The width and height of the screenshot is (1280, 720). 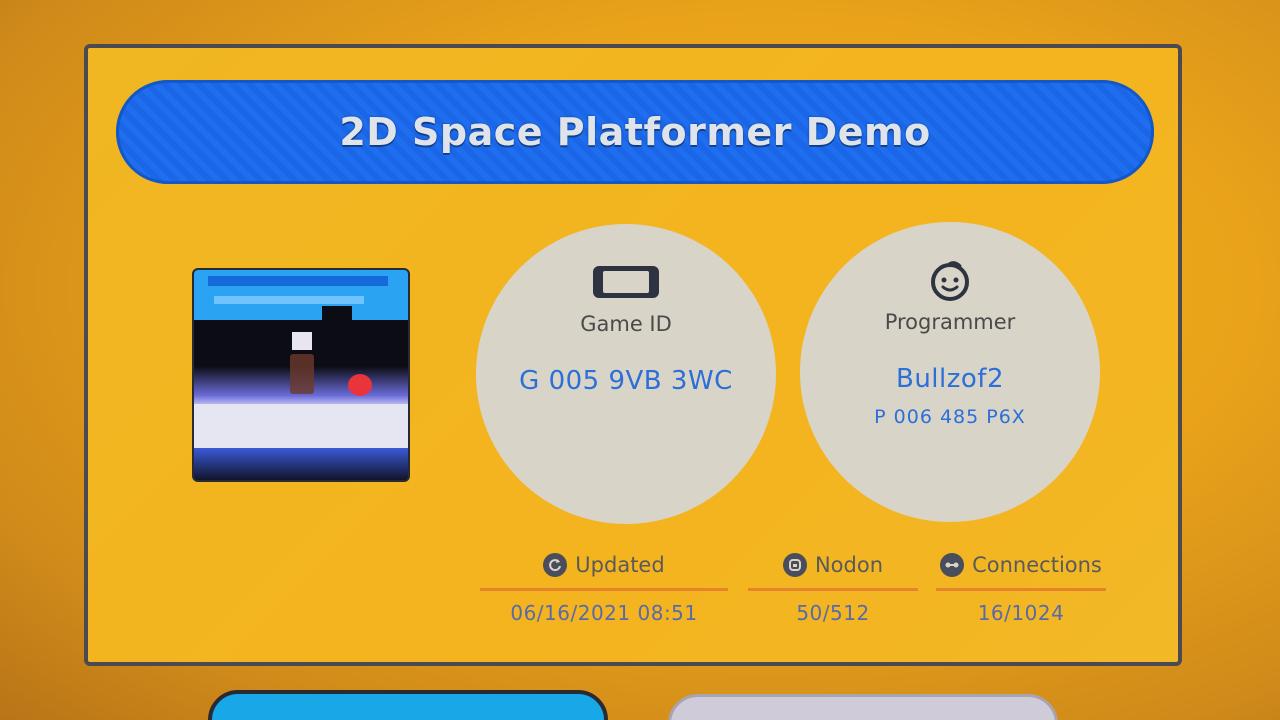 What do you see at coordinates (949, 379) in the screenshot?
I see `programmer-name: Bullzof2` at bounding box center [949, 379].